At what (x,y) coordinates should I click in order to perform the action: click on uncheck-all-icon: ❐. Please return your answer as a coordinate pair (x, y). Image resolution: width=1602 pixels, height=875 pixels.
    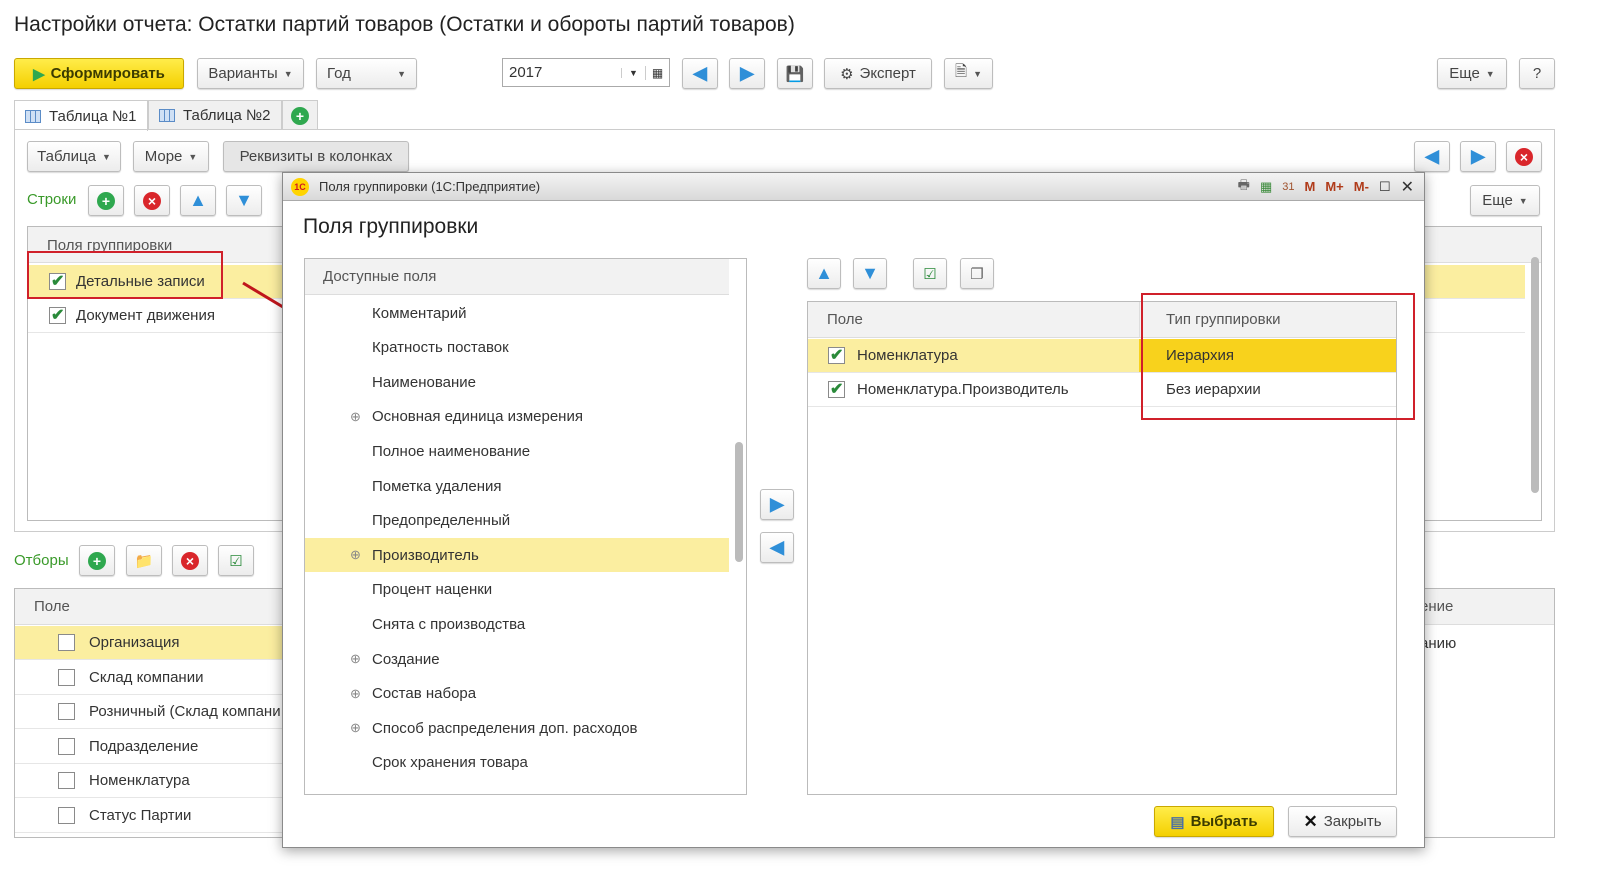
    Looking at the image, I should click on (977, 274).